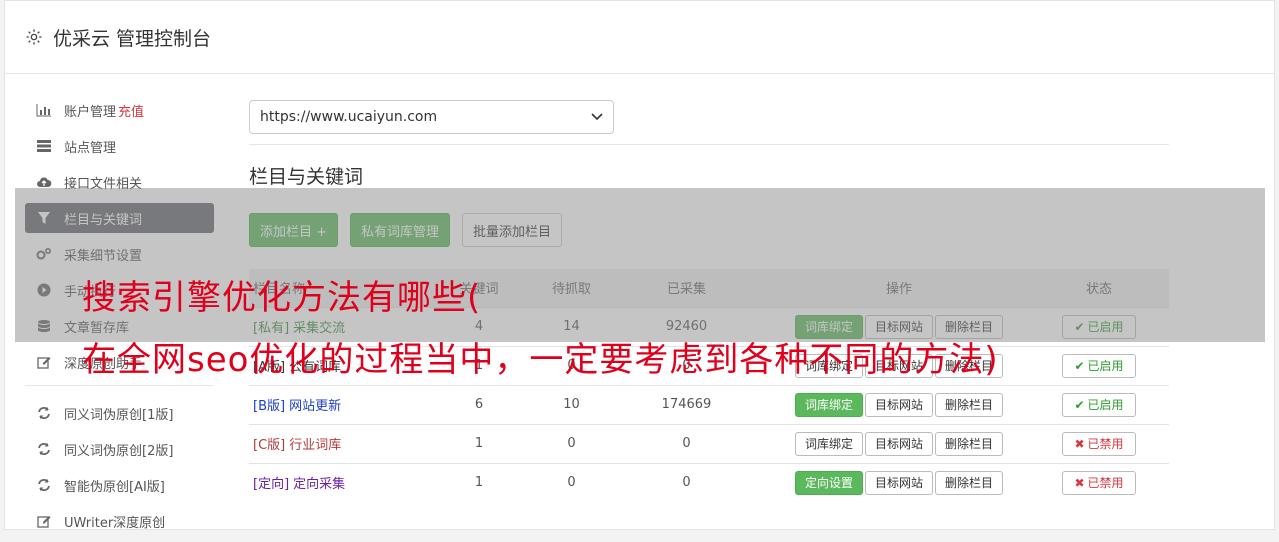 The image size is (1279, 542). I want to click on site-select: https://www.ucaiyun.com, so click(431, 117).